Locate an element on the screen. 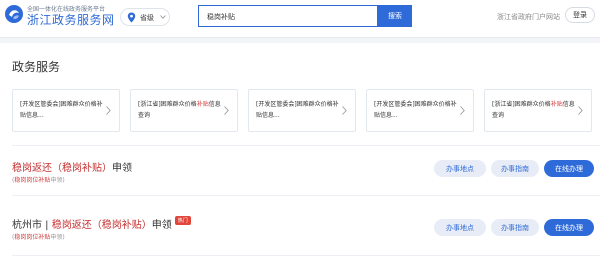  result-title: 杭州市 | 稳岗返还（稳岗补贴）申领 热门 is located at coordinates (101, 223).